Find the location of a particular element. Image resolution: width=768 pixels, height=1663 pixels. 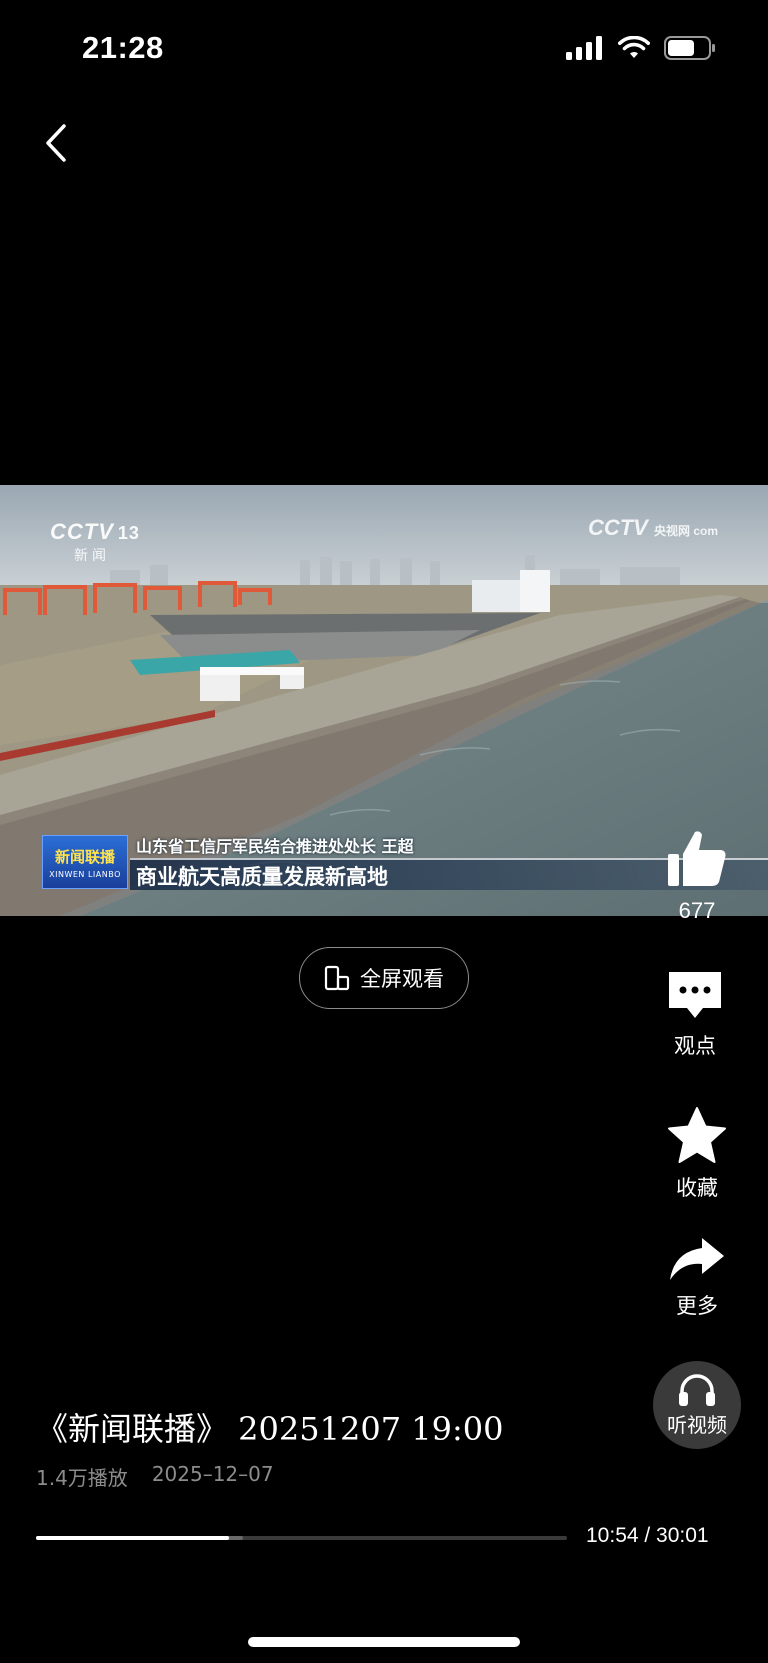

listen-button: 听视频 is located at coordinates (697, 1405).